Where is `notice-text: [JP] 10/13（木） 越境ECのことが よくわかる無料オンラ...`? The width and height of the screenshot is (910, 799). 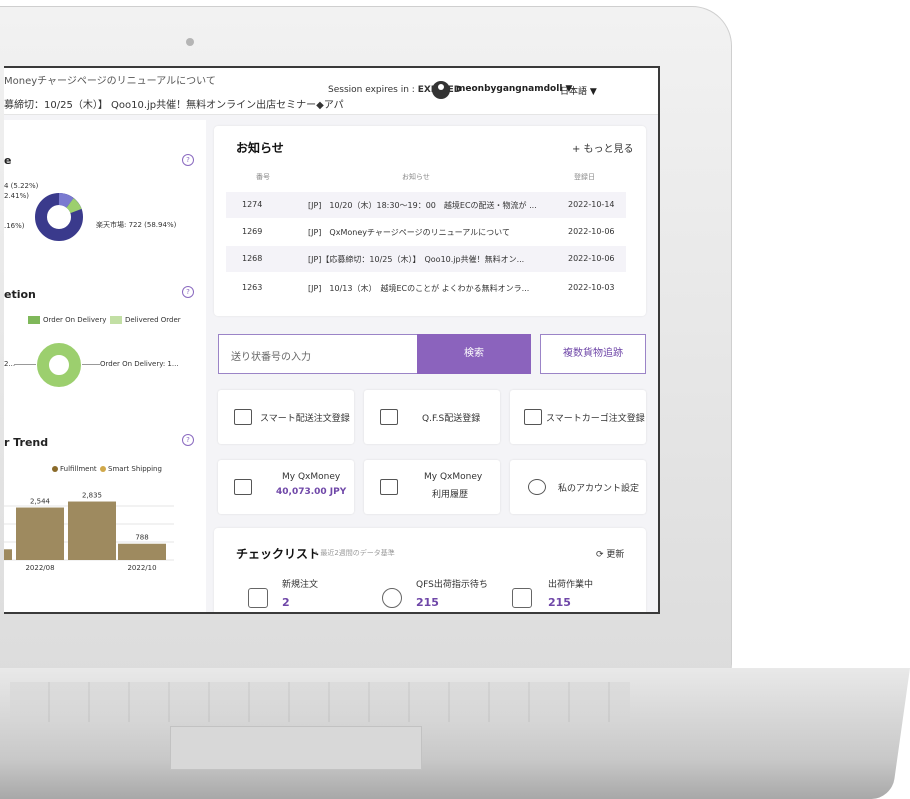 notice-text: [JP] 10/13（木） 越境ECのことが よくわかる無料オンラ... is located at coordinates (419, 288).